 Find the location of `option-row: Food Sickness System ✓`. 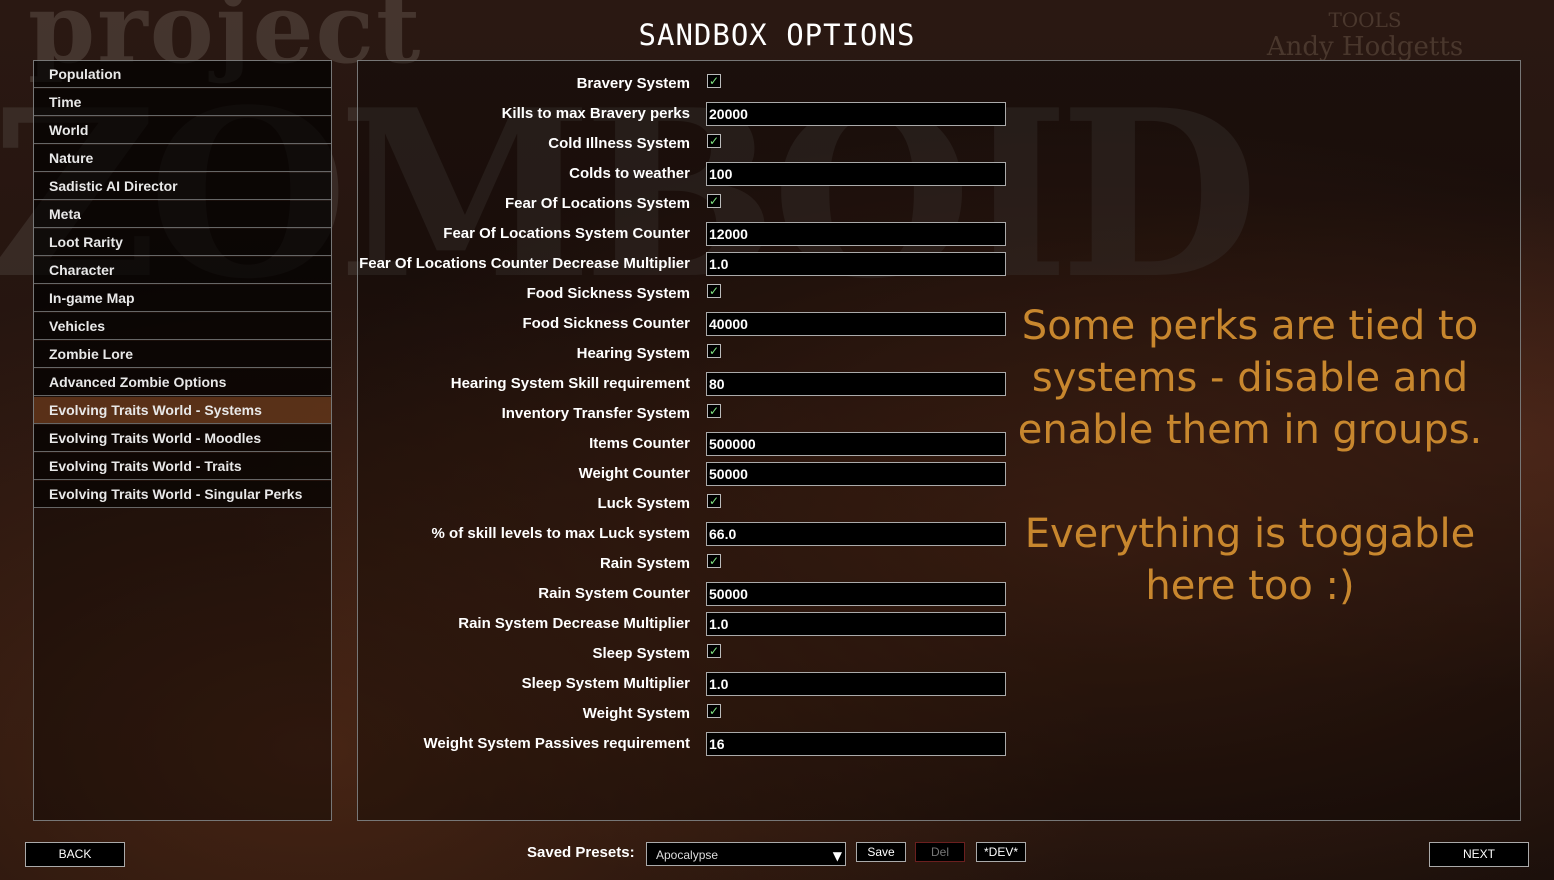

option-row: Food Sickness System ✓ is located at coordinates (708, 294).